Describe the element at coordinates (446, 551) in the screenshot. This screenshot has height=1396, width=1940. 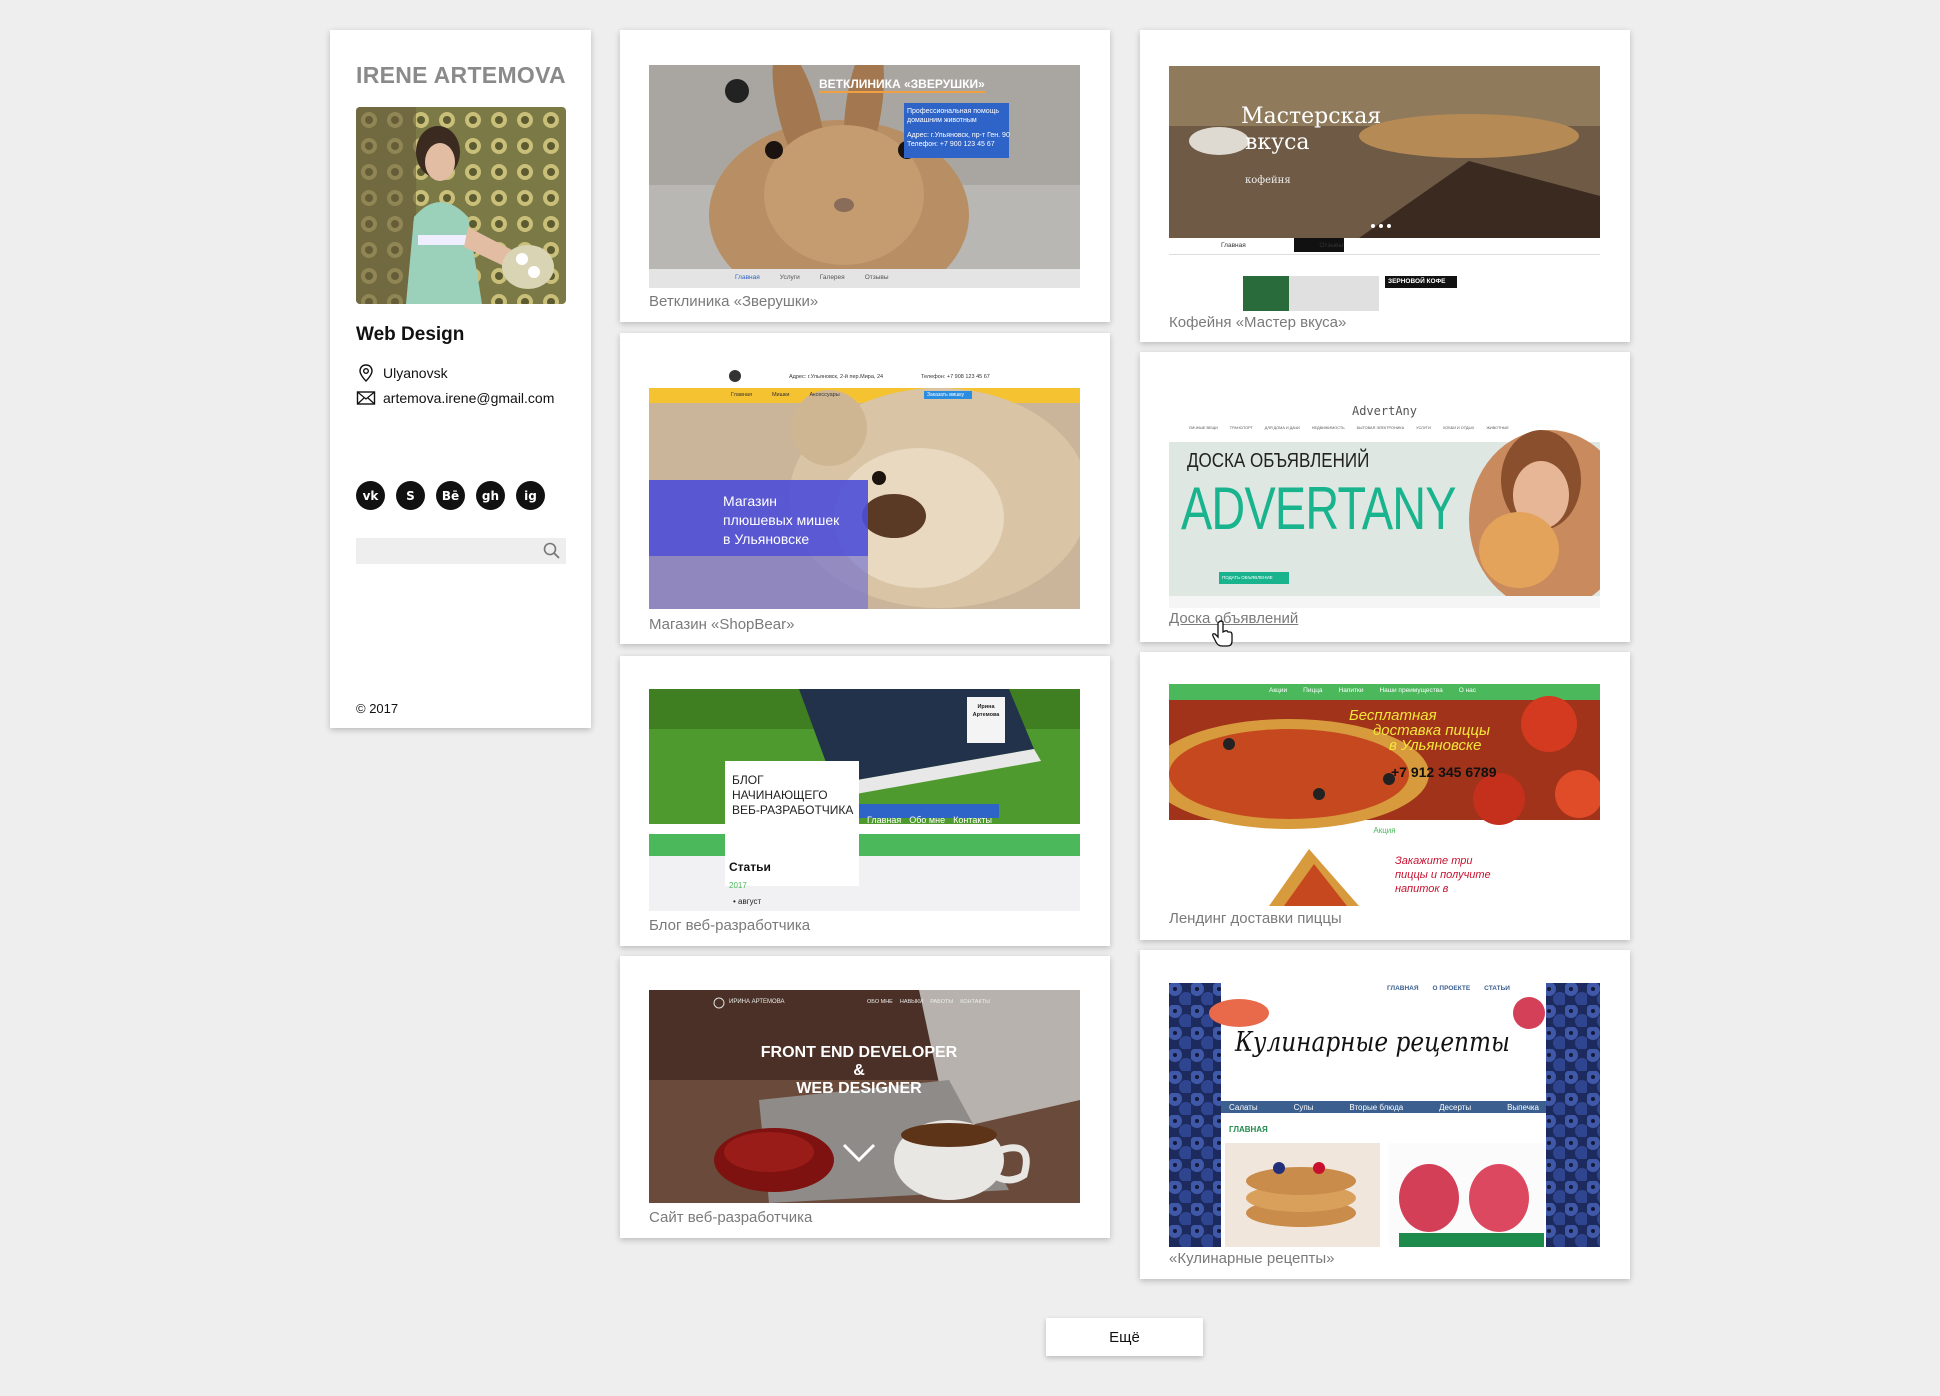
I see `search-input` at that location.